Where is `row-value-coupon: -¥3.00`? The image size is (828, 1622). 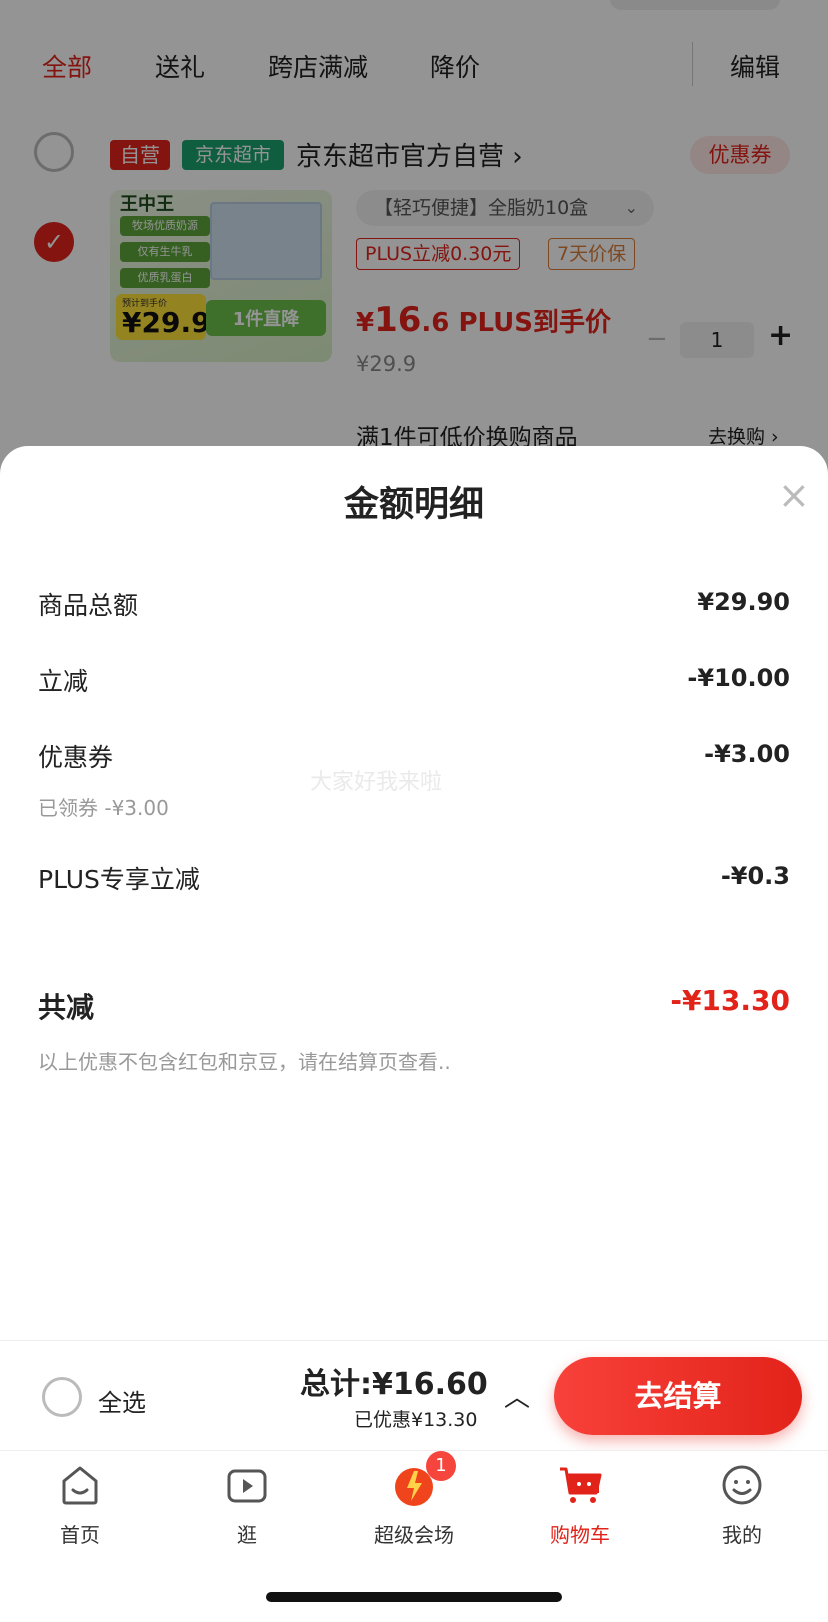 row-value-coupon: -¥3.00 is located at coordinates (747, 754).